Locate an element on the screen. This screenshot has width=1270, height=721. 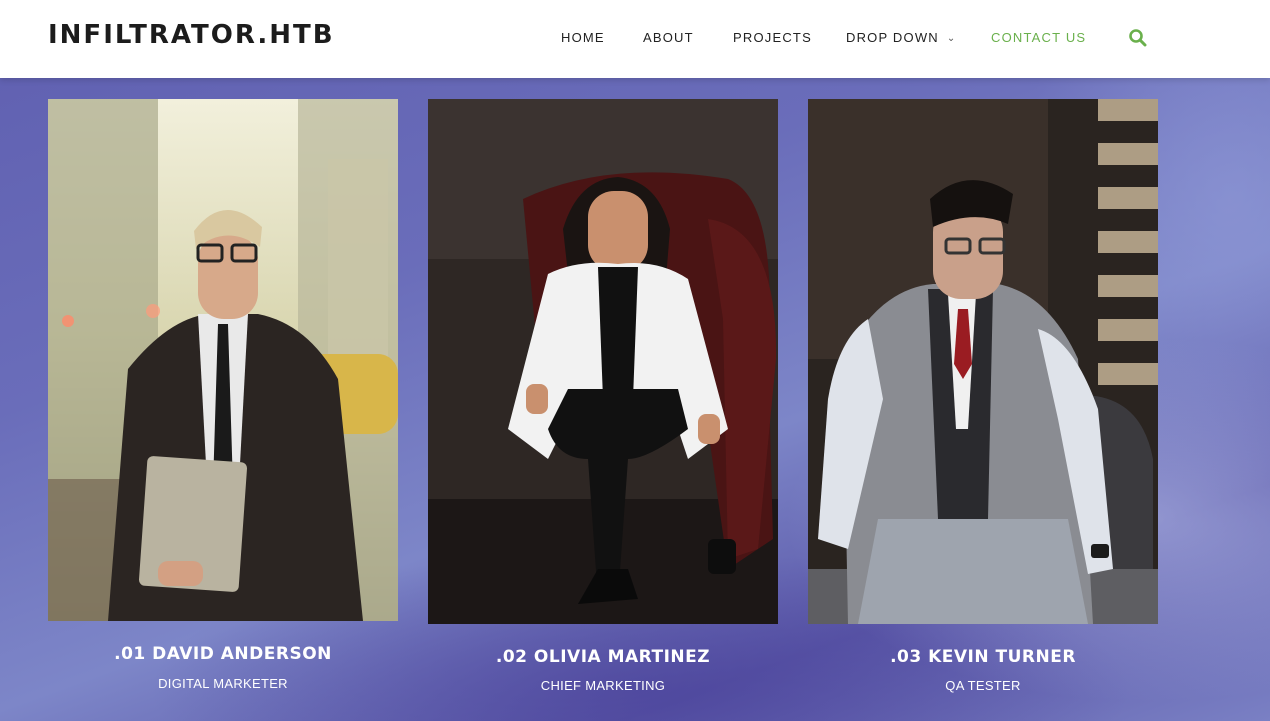
team-member-role: QA TESTER is located at coordinates (983, 685).